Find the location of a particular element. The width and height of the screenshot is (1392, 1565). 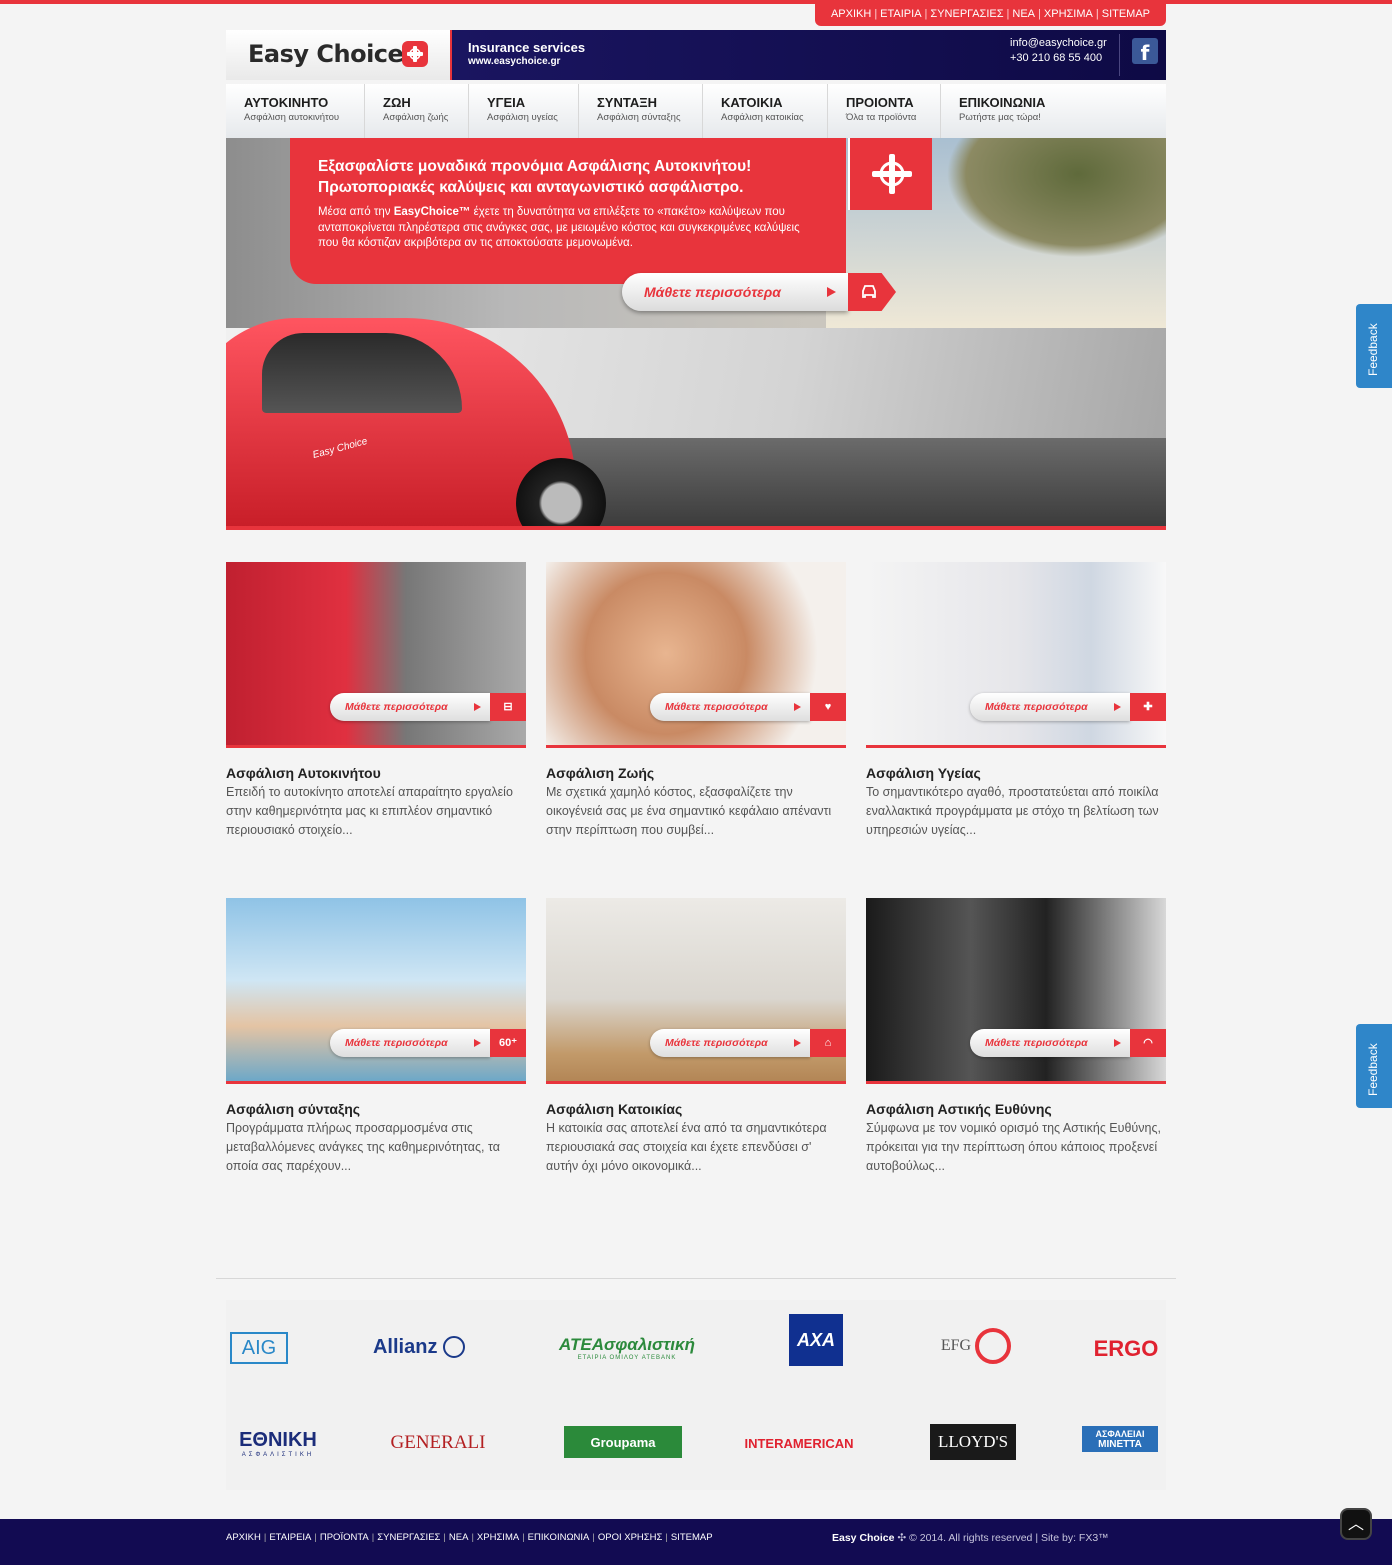

top-link-useful: ΧΡΗΣΙΜΑ is located at coordinates (1068, 14).